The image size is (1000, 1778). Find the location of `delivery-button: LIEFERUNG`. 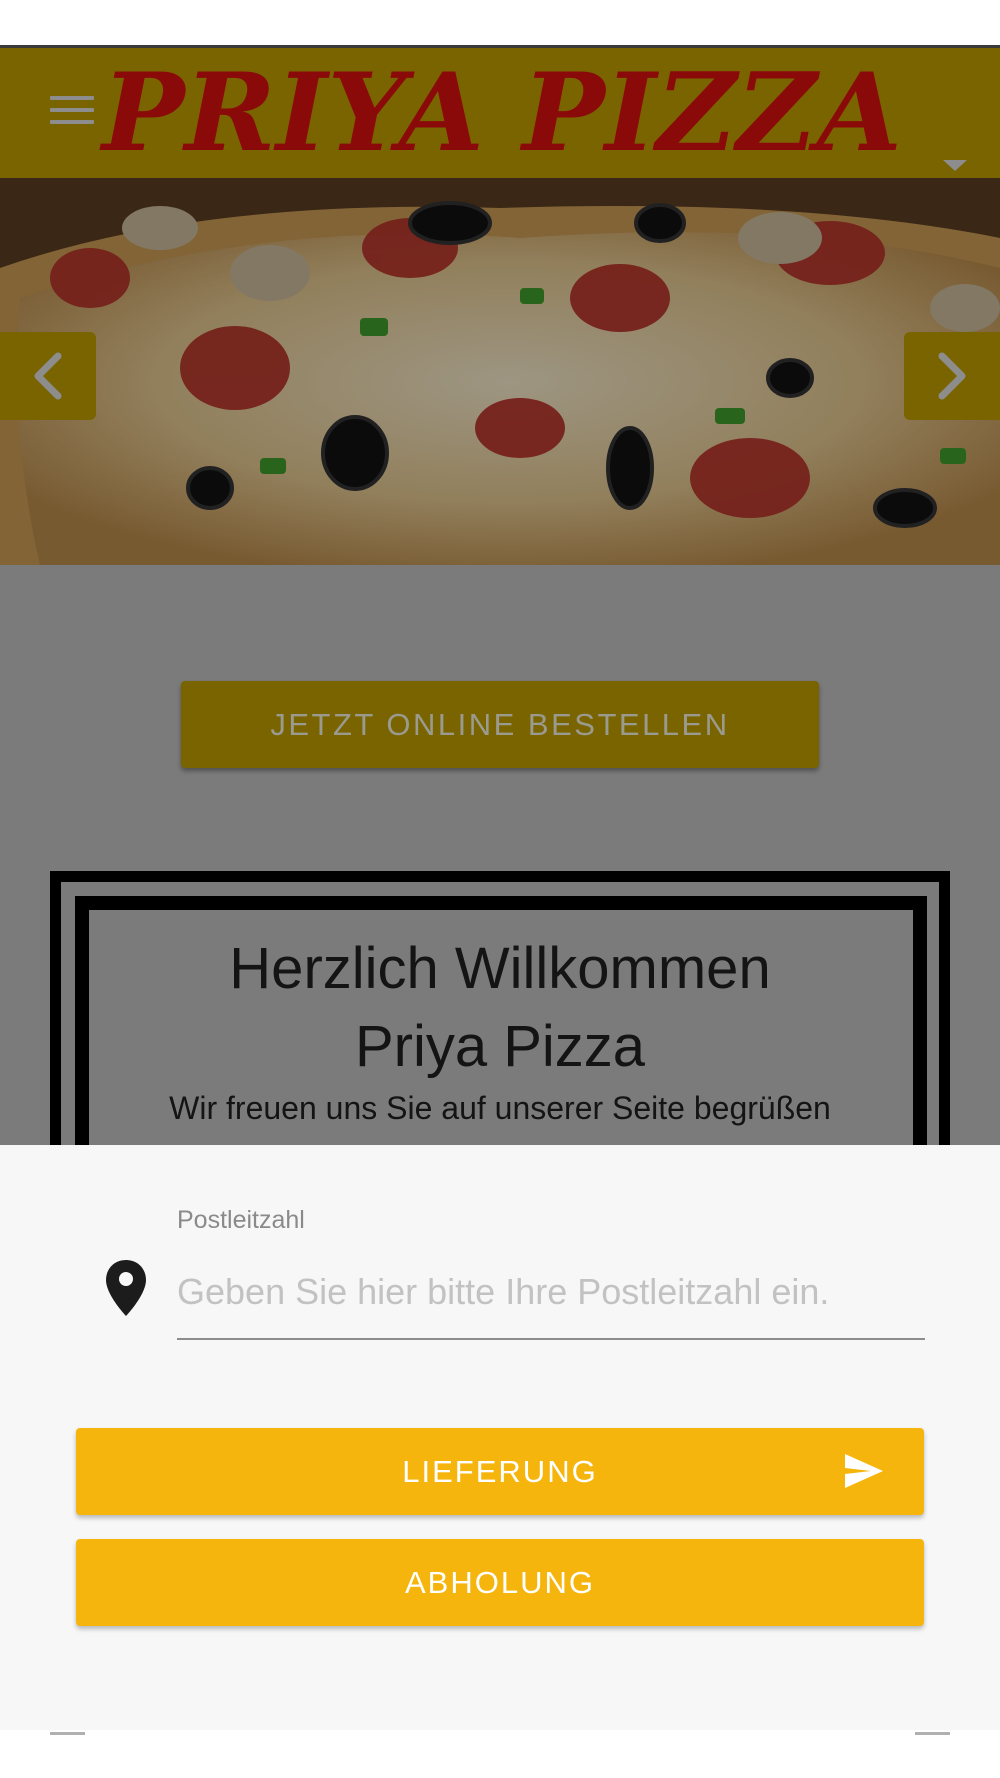

delivery-button: LIEFERUNG is located at coordinates (500, 1471).